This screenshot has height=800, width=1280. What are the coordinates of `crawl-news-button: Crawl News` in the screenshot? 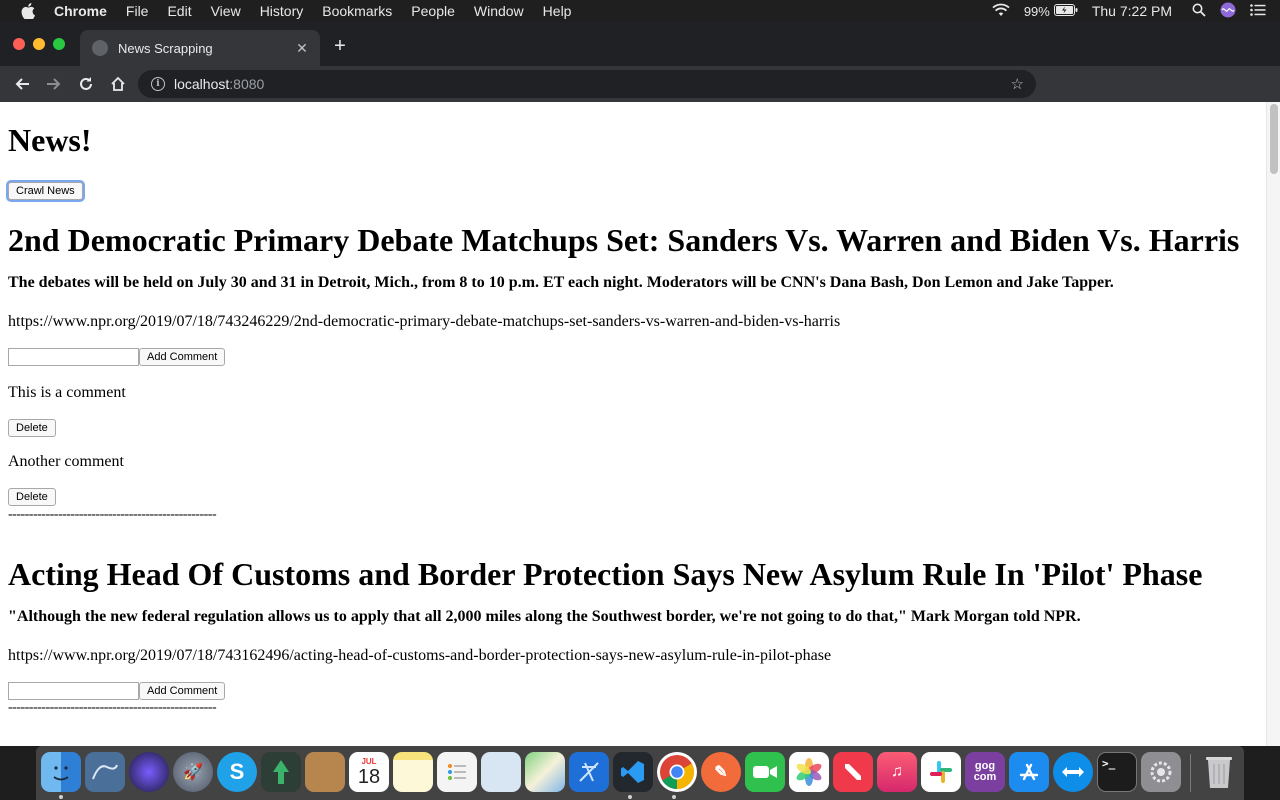 It's located at (45, 191).